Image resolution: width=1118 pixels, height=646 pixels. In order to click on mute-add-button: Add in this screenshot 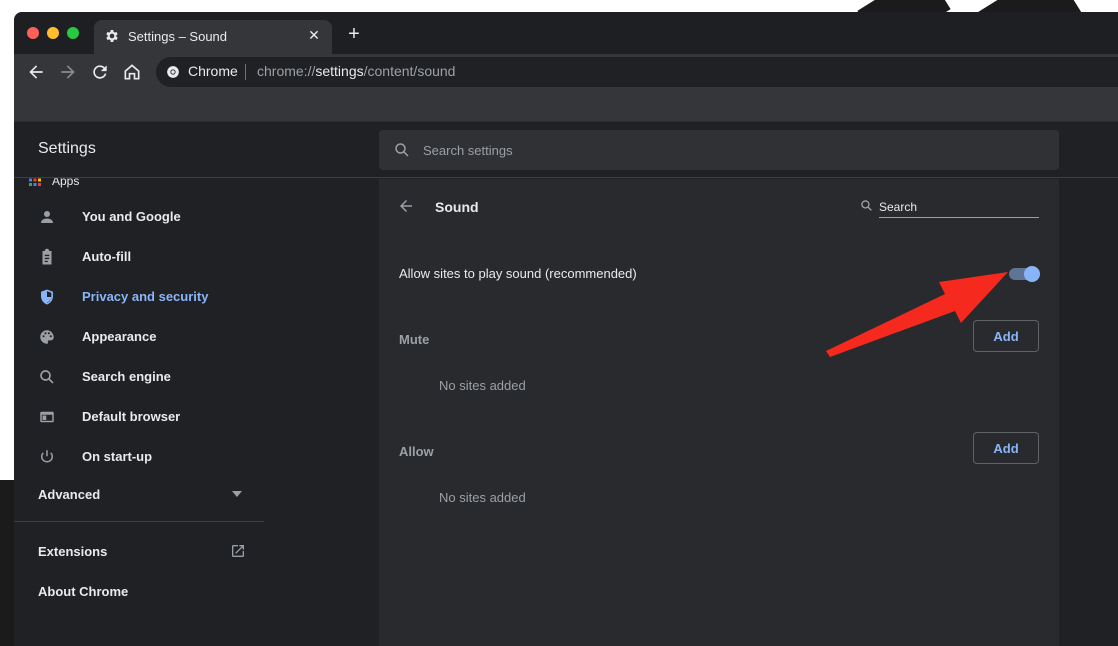, I will do `click(1006, 336)`.